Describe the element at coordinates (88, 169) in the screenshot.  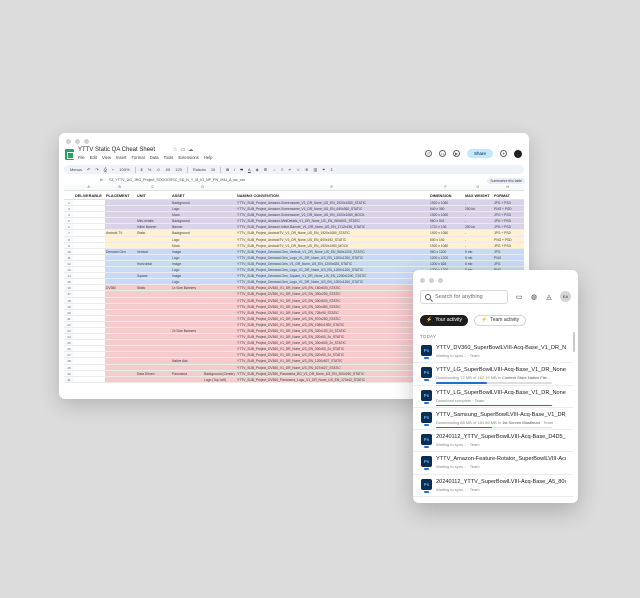
I see `undo-icon: ↶` at that location.